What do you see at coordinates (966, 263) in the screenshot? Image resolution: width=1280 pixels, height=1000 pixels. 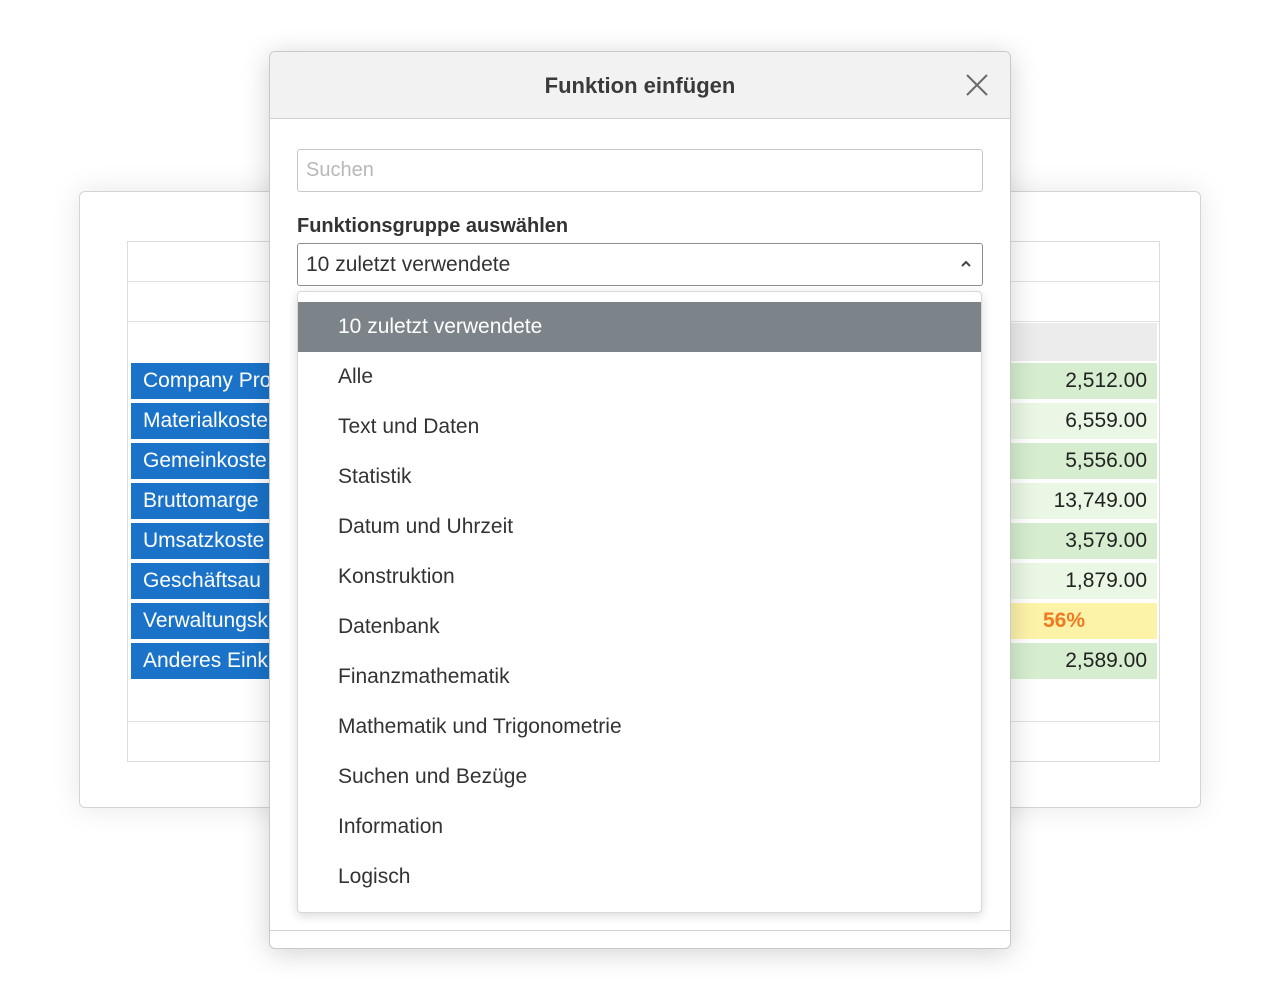 I see `chevron-up-icon` at bounding box center [966, 263].